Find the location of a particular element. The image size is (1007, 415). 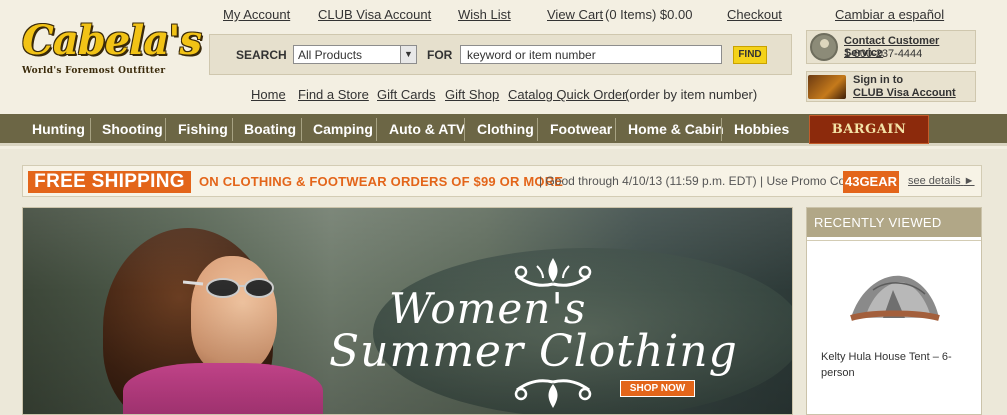

user-headset-icon is located at coordinates (824, 47).